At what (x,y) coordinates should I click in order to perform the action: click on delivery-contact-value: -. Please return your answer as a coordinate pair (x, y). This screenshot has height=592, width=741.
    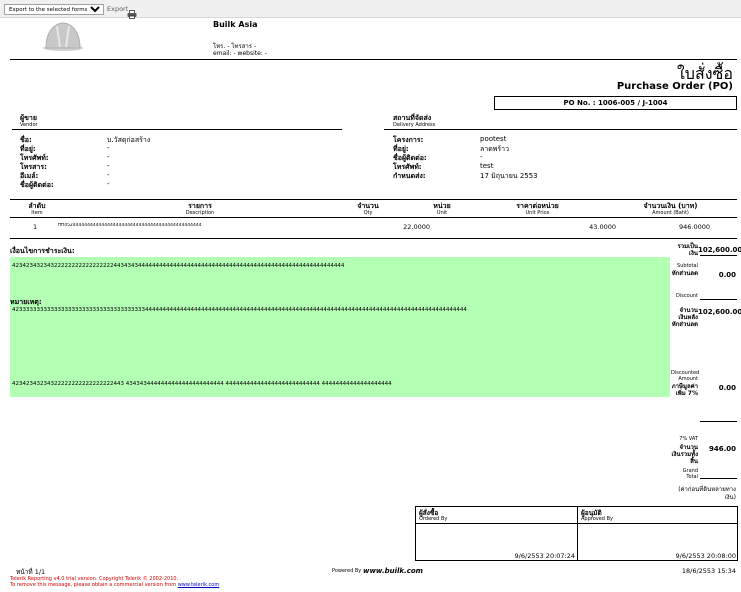
    Looking at the image, I should click on (481, 157).